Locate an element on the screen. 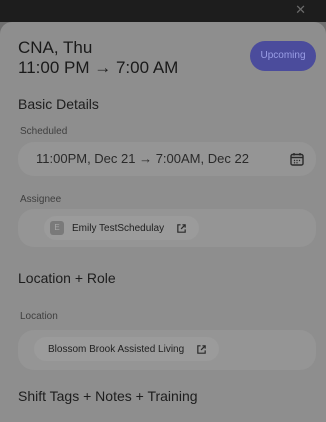 The width and height of the screenshot is (326, 422). location-chip: Blossom Brook Assisted Living is located at coordinates (127, 349).